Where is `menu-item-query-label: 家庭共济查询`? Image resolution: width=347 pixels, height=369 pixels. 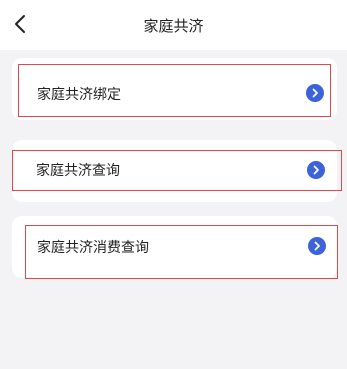
menu-item-query-label: 家庭共济查询 is located at coordinates (78, 171).